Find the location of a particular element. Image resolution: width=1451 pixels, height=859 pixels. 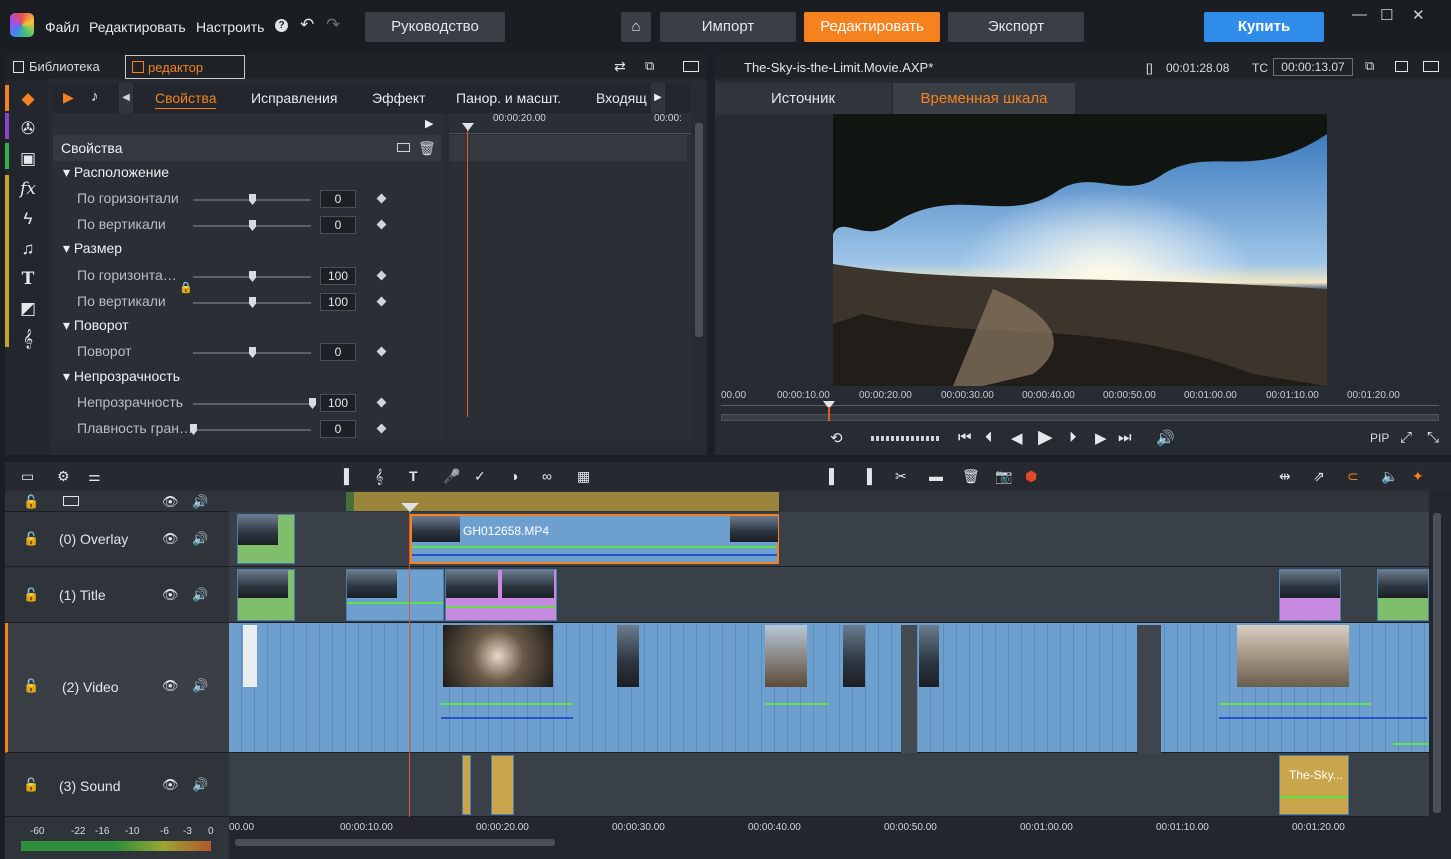

size-y-slider is located at coordinates (252, 302).